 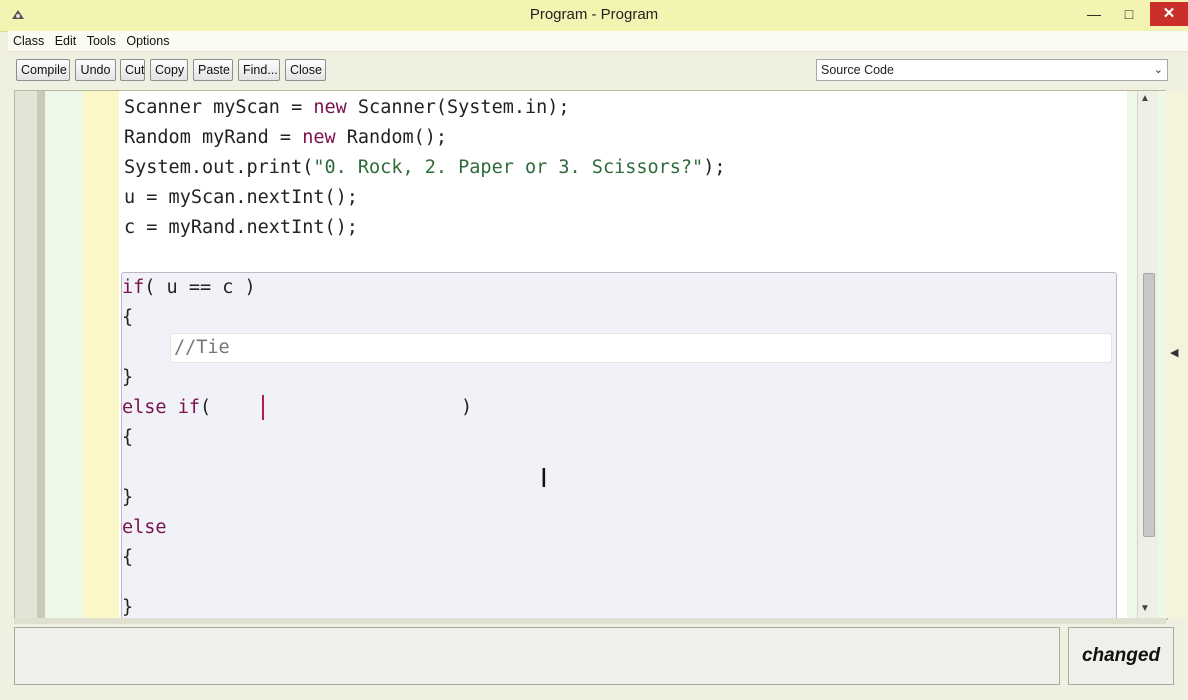 I want to click on keyword: else if, so click(x=161, y=407).